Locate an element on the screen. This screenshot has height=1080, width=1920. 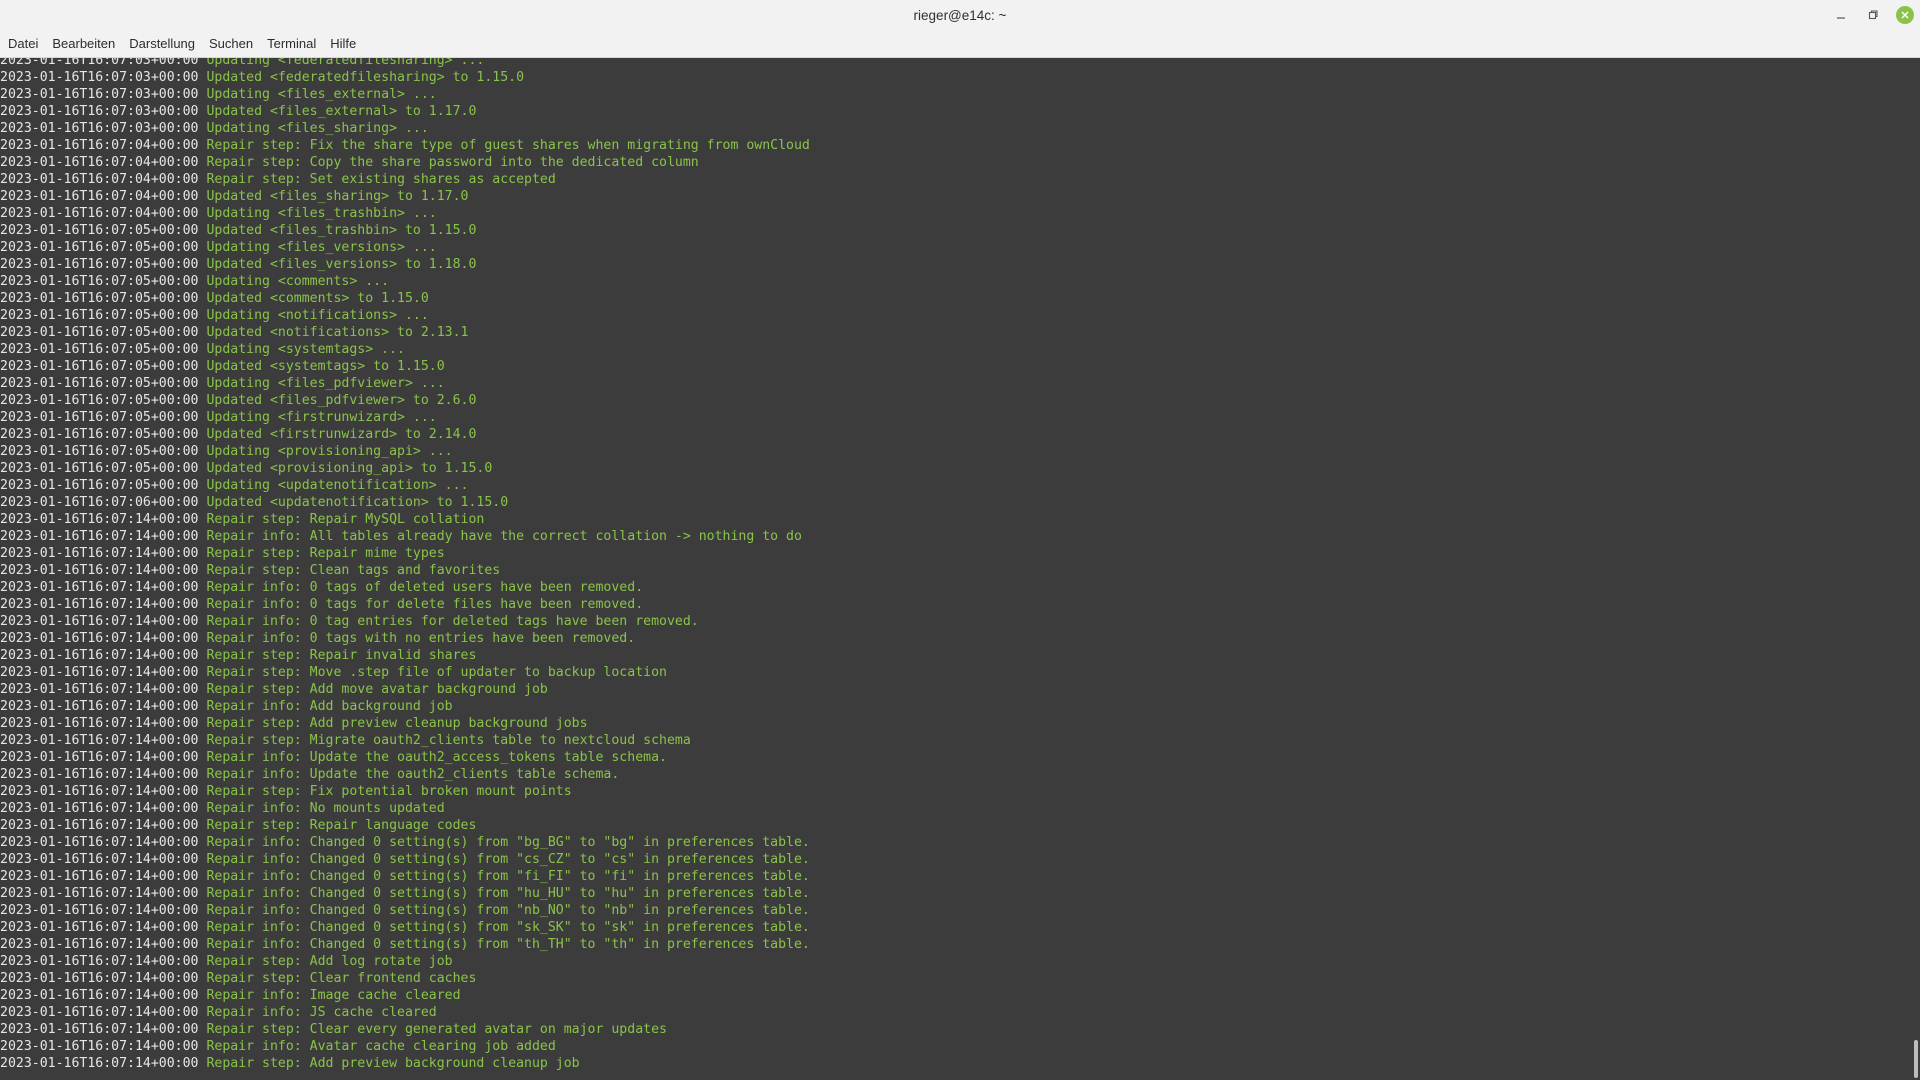
minimize-icon is located at coordinates (1841, 15).